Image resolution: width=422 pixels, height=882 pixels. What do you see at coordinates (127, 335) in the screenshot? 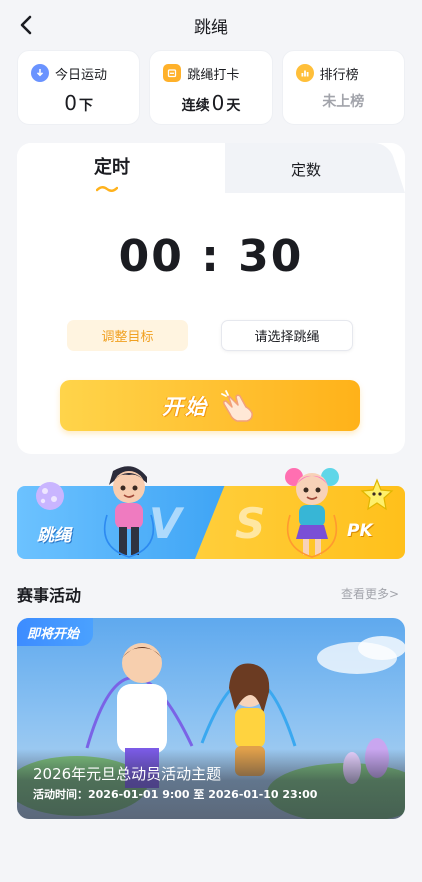
I see `adjust-goal-button: 调整目标` at bounding box center [127, 335].